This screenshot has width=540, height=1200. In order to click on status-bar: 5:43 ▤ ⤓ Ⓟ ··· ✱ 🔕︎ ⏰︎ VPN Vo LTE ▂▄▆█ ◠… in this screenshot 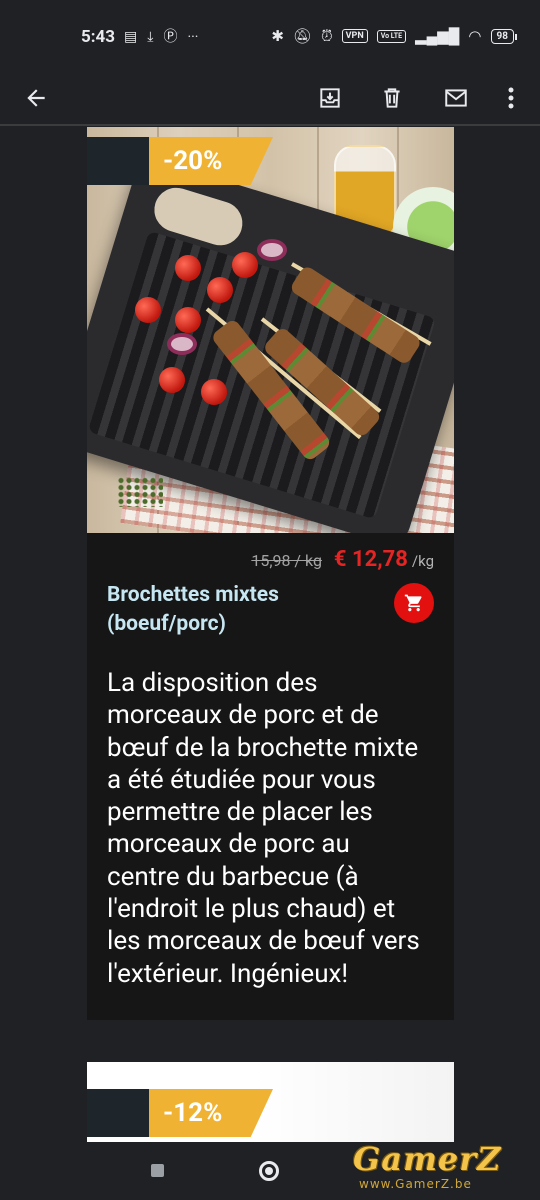, I will do `click(270, 37)`.